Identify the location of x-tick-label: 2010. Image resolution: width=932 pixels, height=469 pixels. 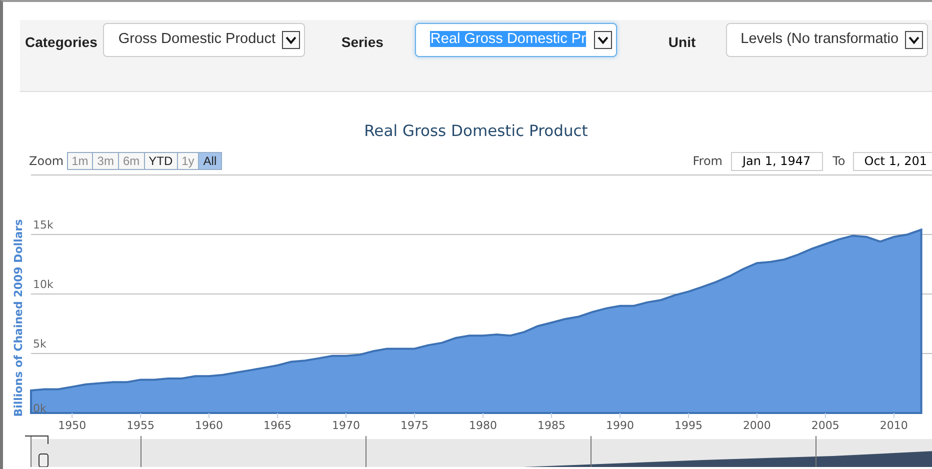
(894, 425).